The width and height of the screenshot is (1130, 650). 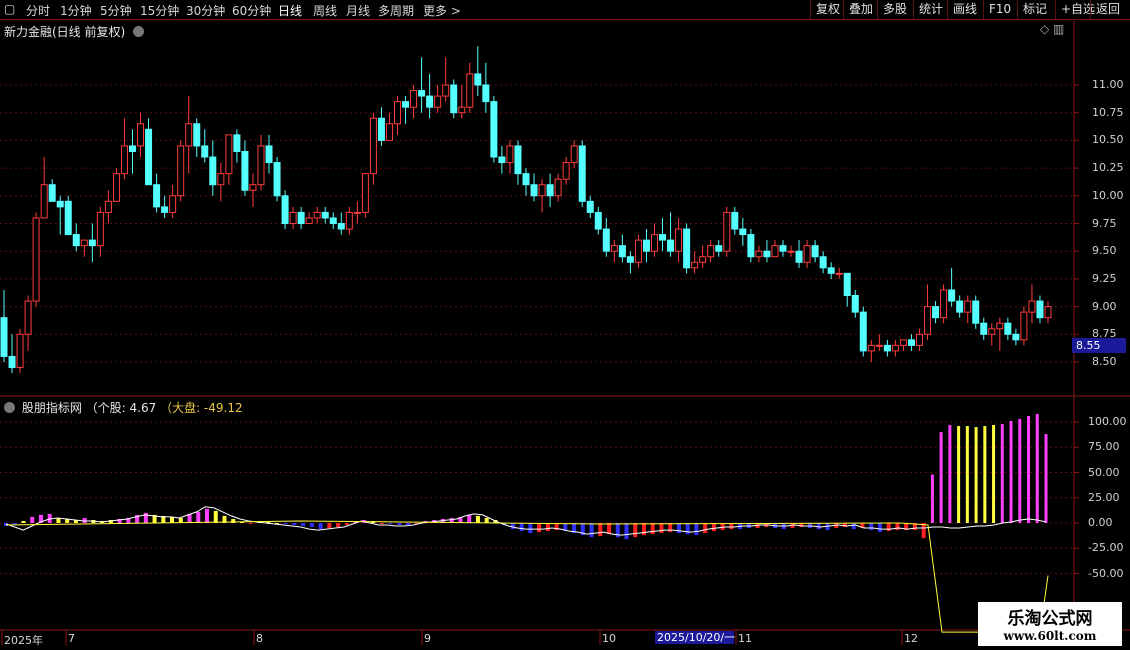 What do you see at coordinates (609, 638) in the screenshot?
I see `date-label-4: 10` at bounding box center [609, 638].